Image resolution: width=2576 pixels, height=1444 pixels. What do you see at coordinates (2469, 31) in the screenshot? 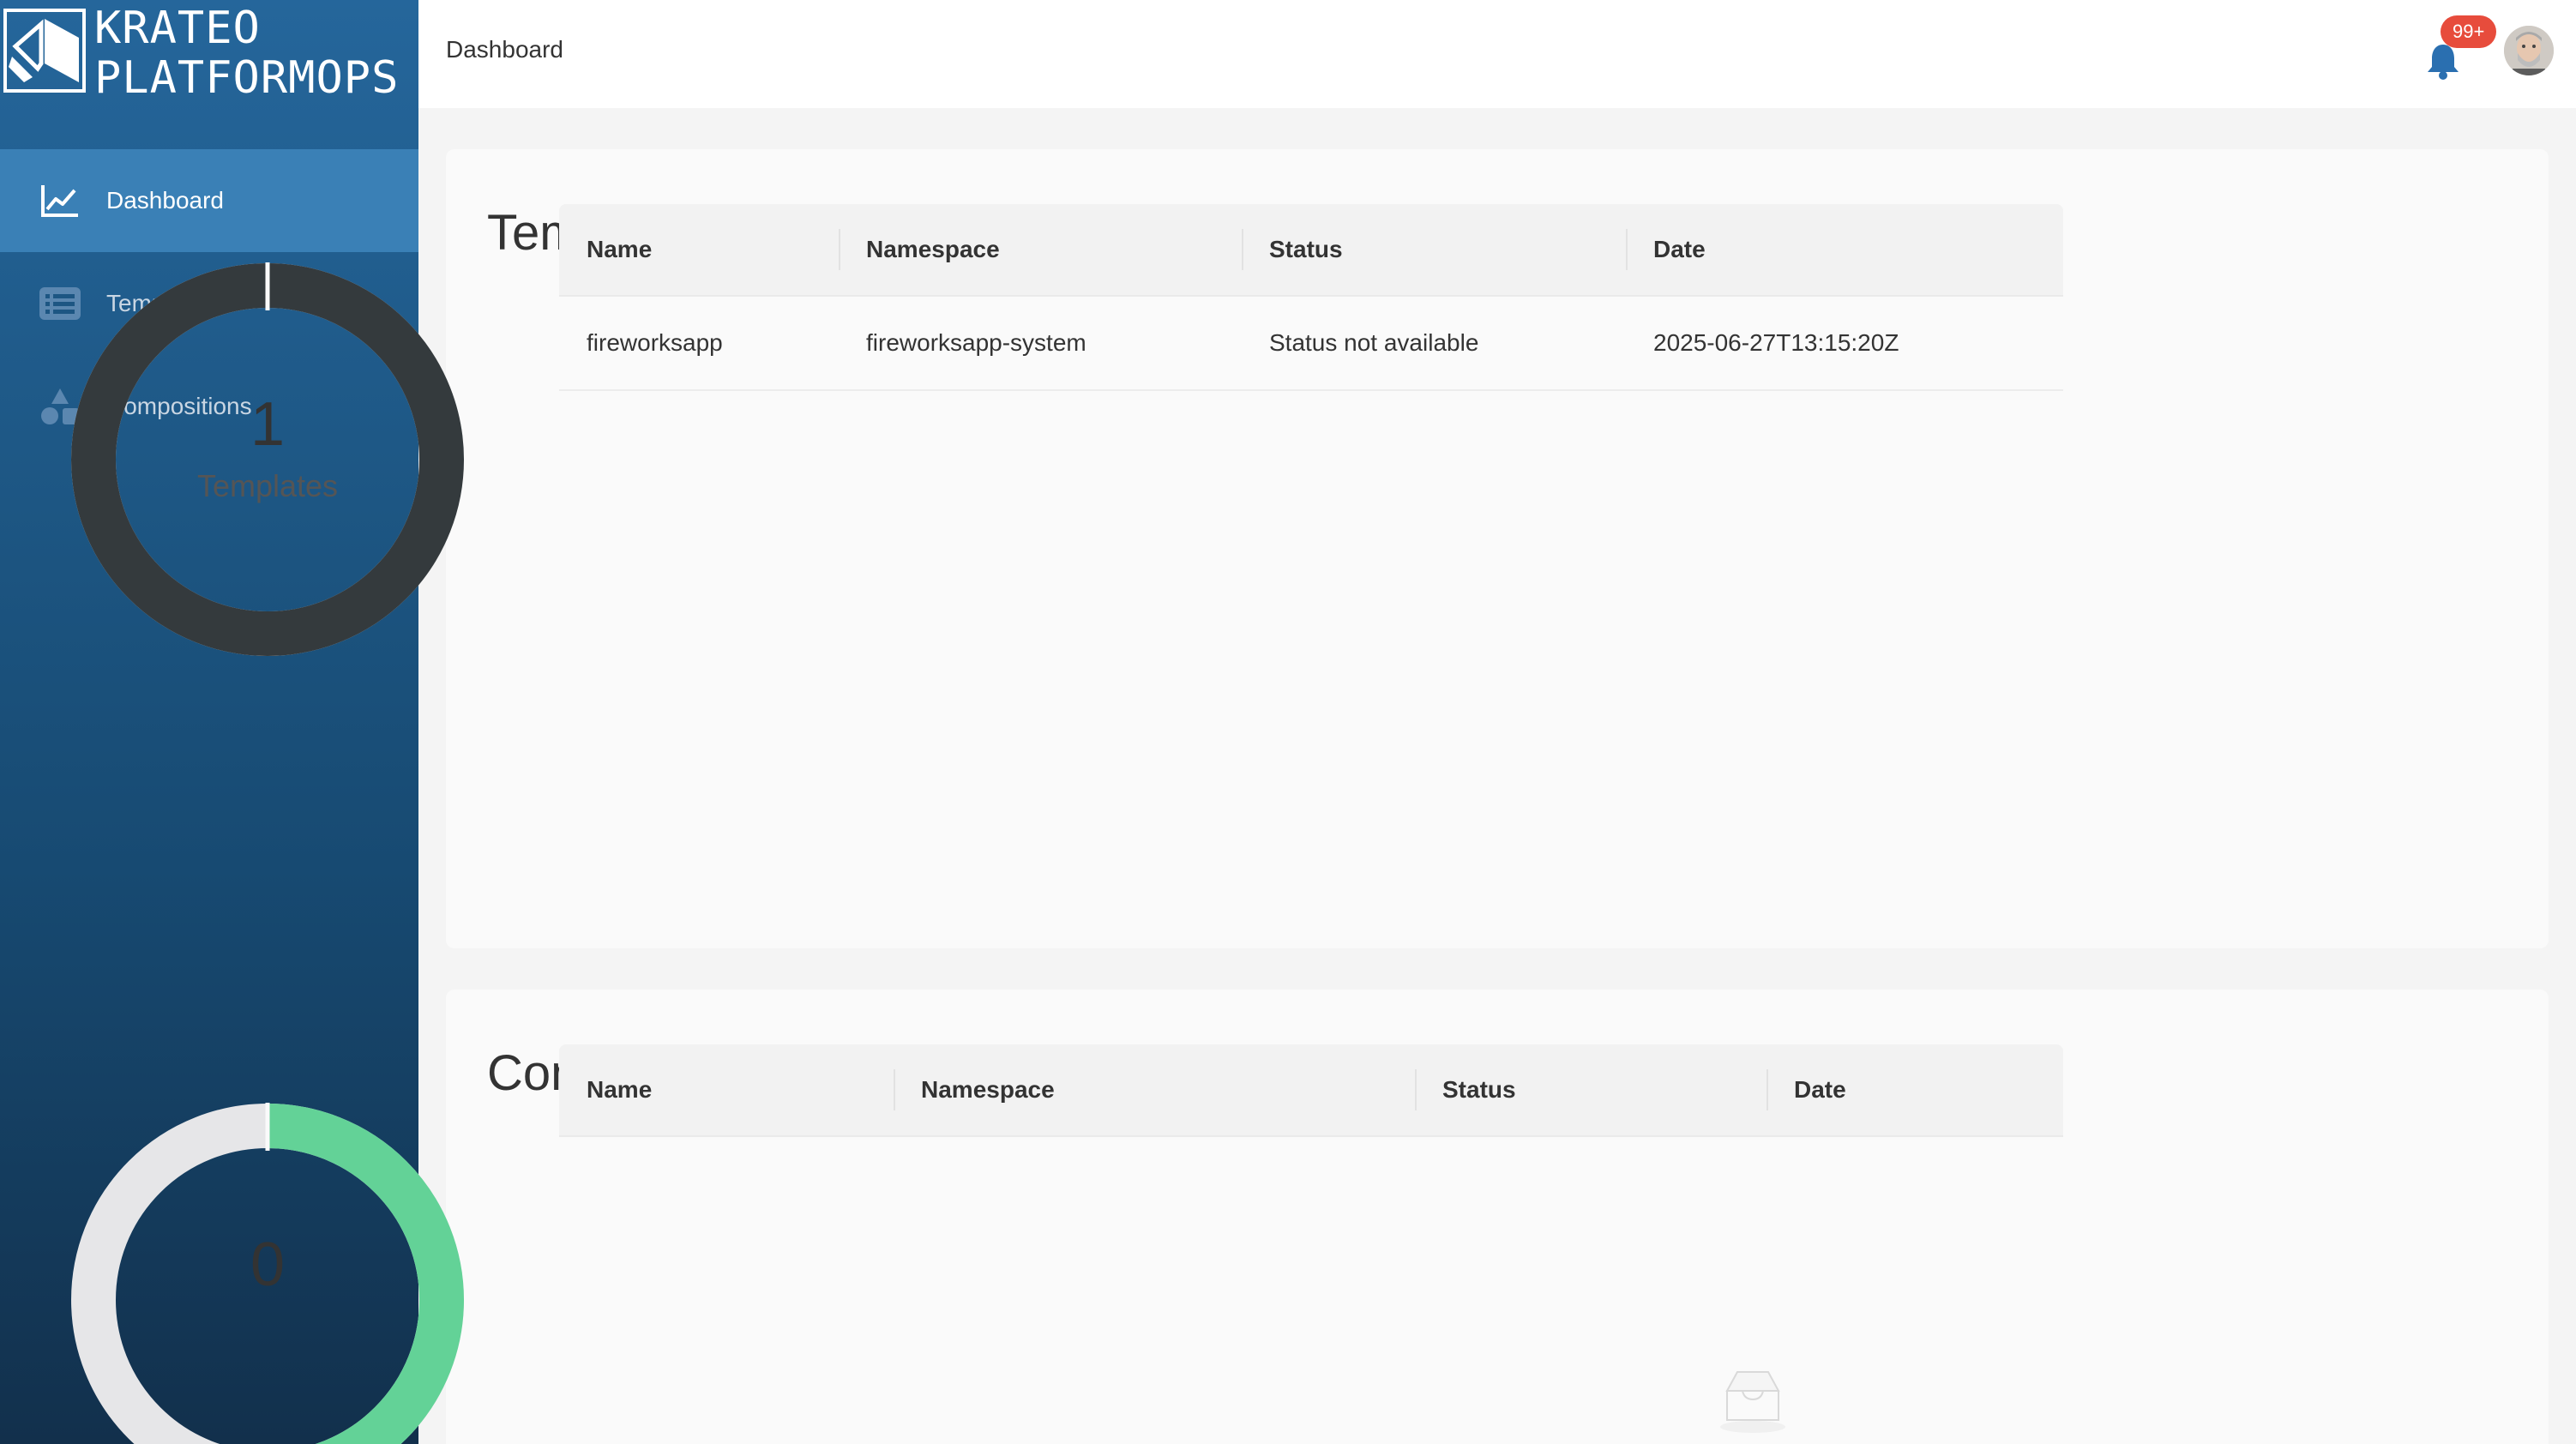
I see `notification-badge: 99+` at bounding box center [2469, 31].